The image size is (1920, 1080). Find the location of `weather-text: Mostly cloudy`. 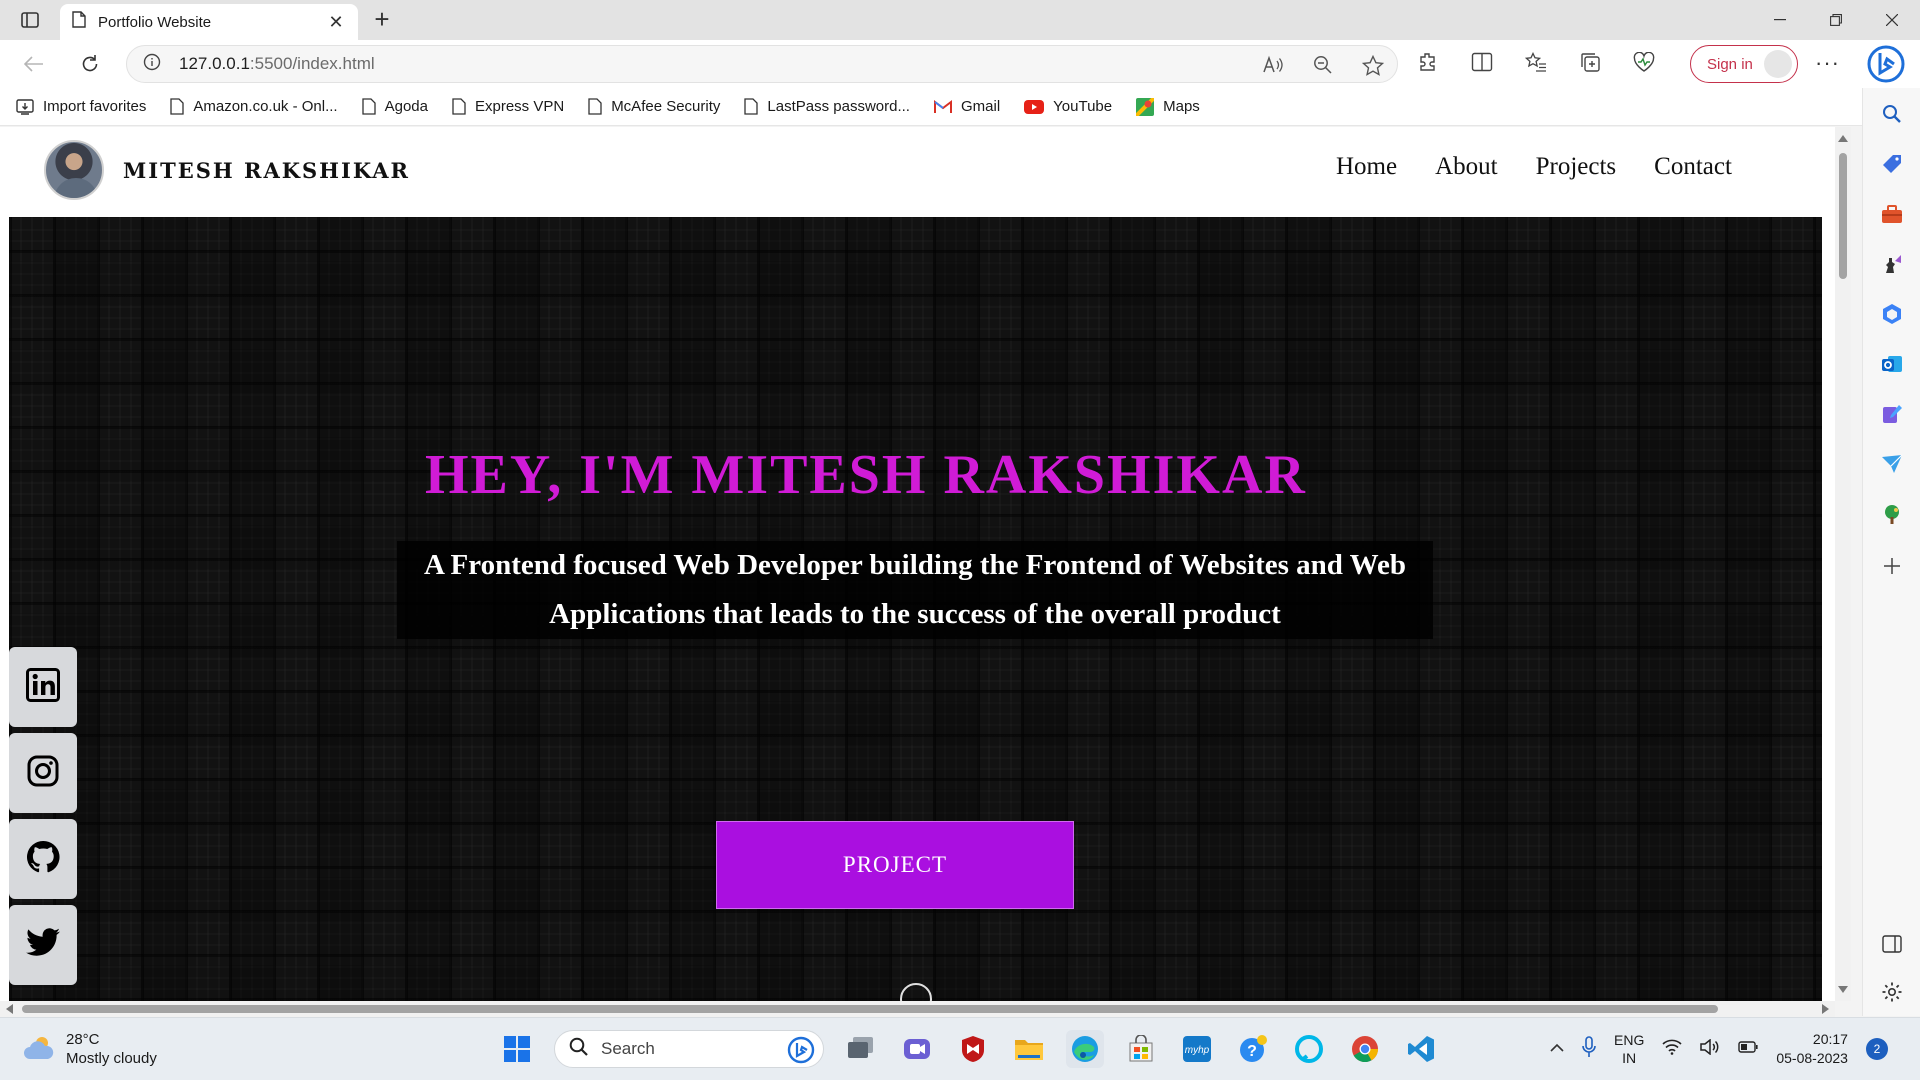

weather-text: Mostly cloudy is located at coordinates (111, 1058).